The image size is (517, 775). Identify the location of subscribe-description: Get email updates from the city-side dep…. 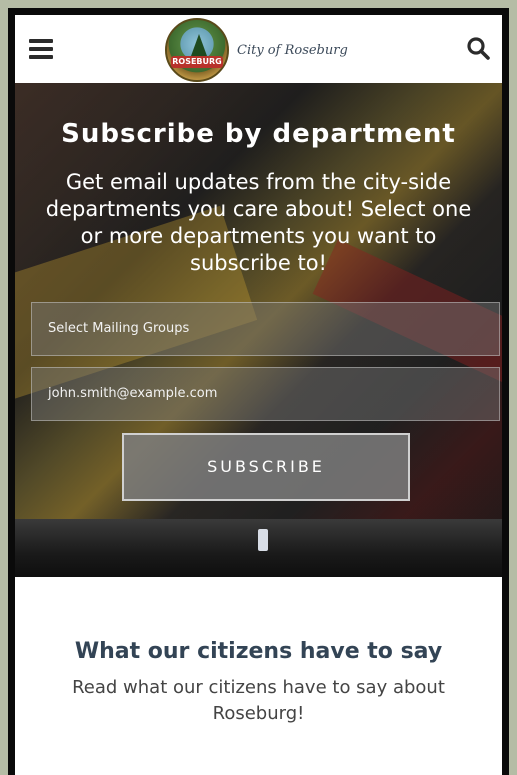
(258, 222).